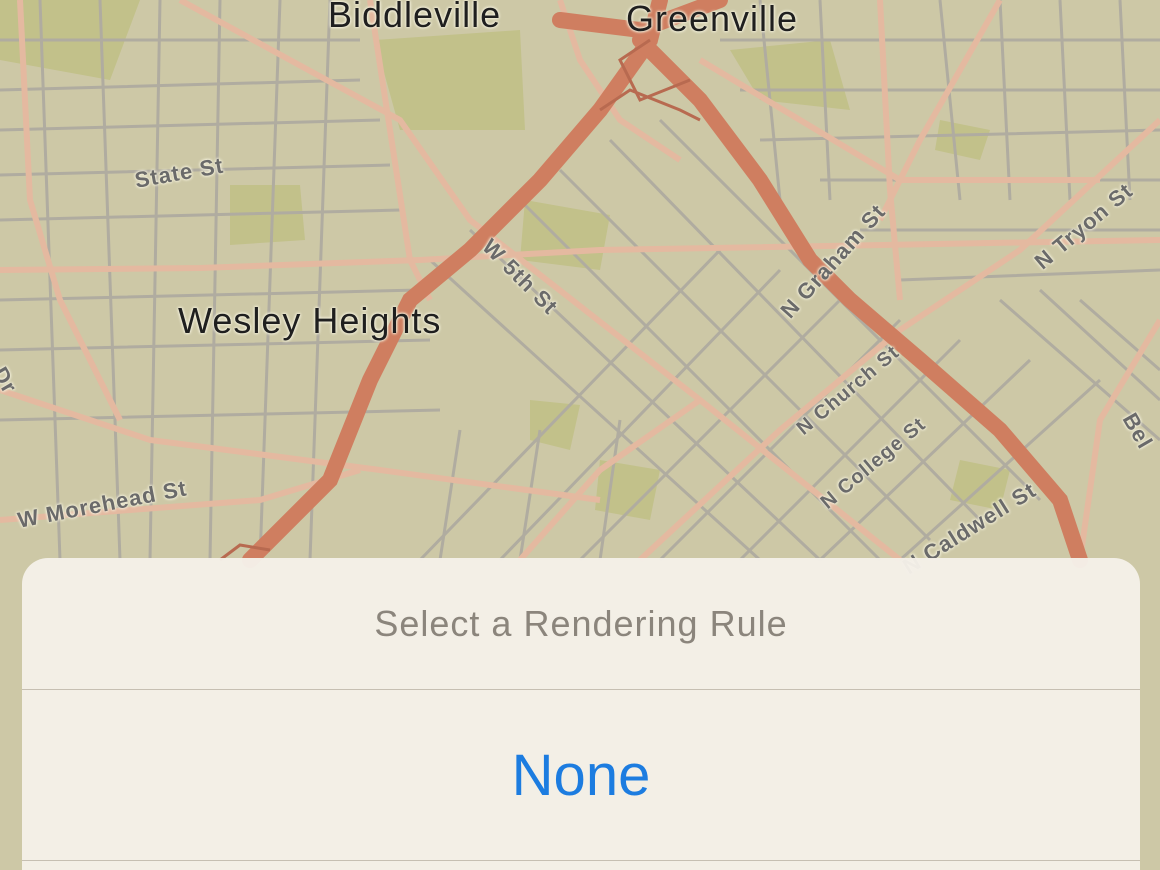 The width and height of the screenshot is (1160, 870). I want to click on place-label: Biddleville, so click(415, 17).